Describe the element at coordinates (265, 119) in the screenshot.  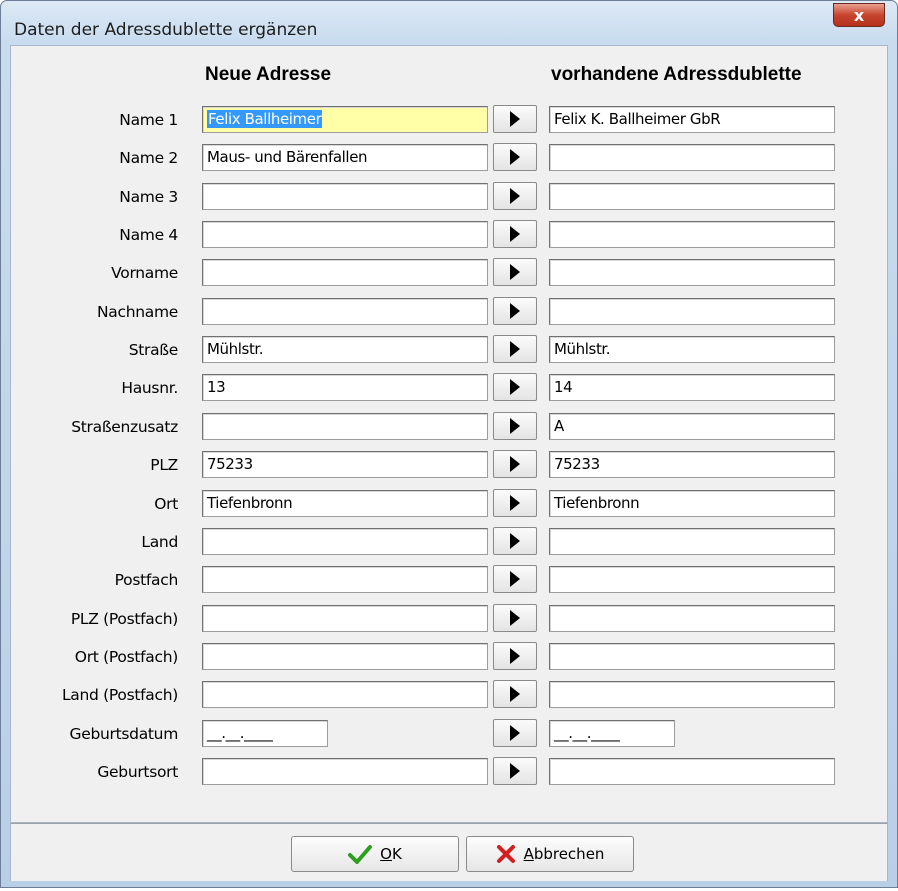
I see `new-address-value: Felix Ballheimer` at that location.